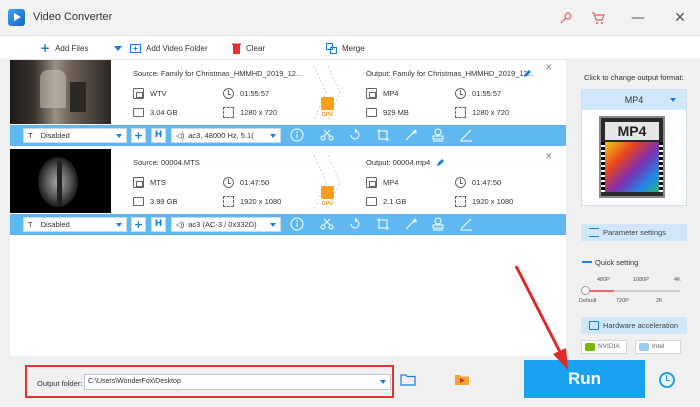 The height and width of the screenshot is (407, 700). Describe the element at coordinates (478, 93) in the screenshot. I see `output-duration: 01:55:57` at that location.